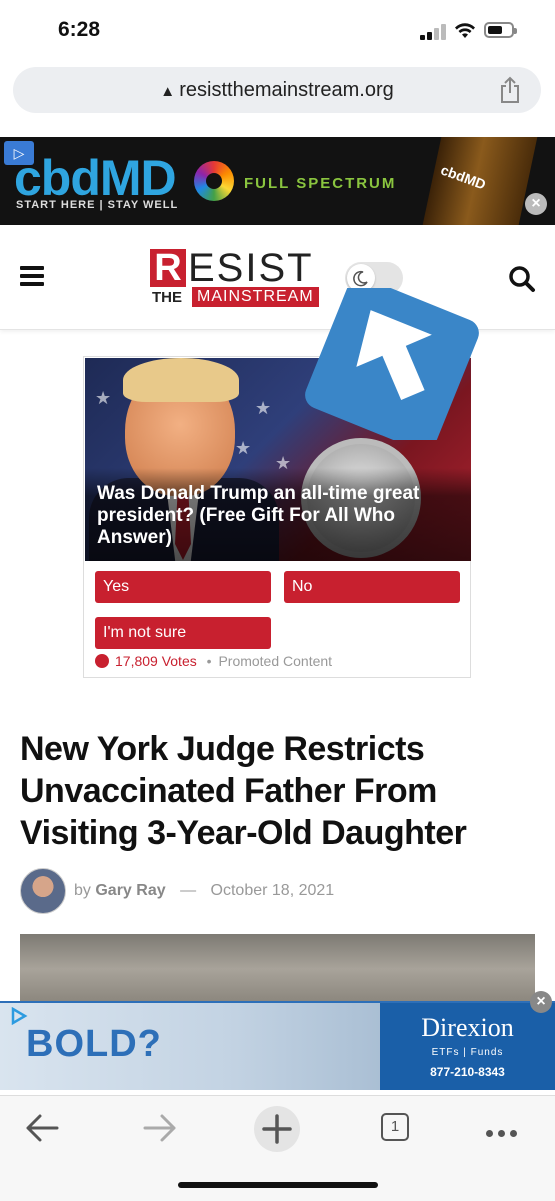 The height and width of the screenshot is (1201, 555). I want to click on new-tab-button, so click(277, 1129).